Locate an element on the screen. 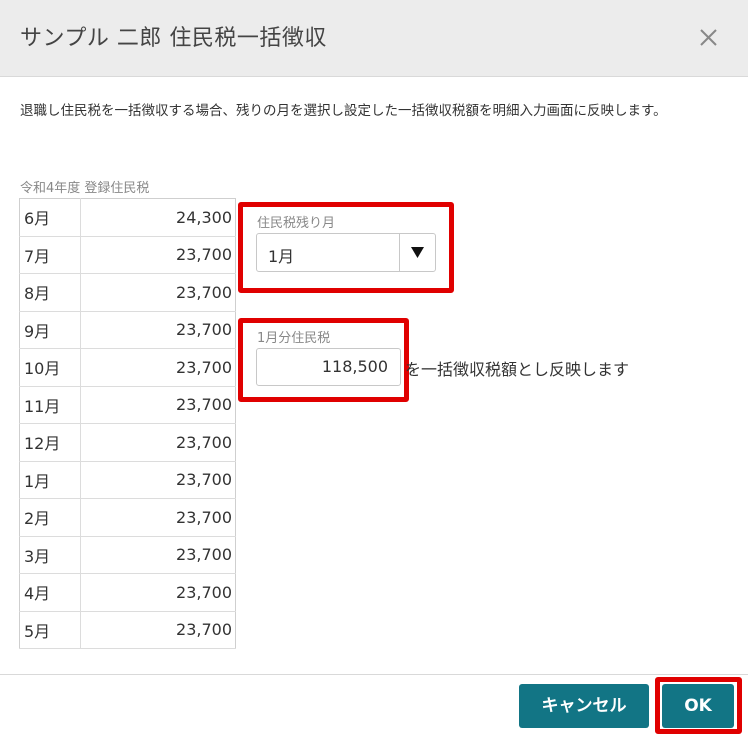 Image resolution: width=748 pixels, height=740 pixels. dialog-header: サンプル 二郎 住民税一括徴収 is located at coordinates (374, 38).